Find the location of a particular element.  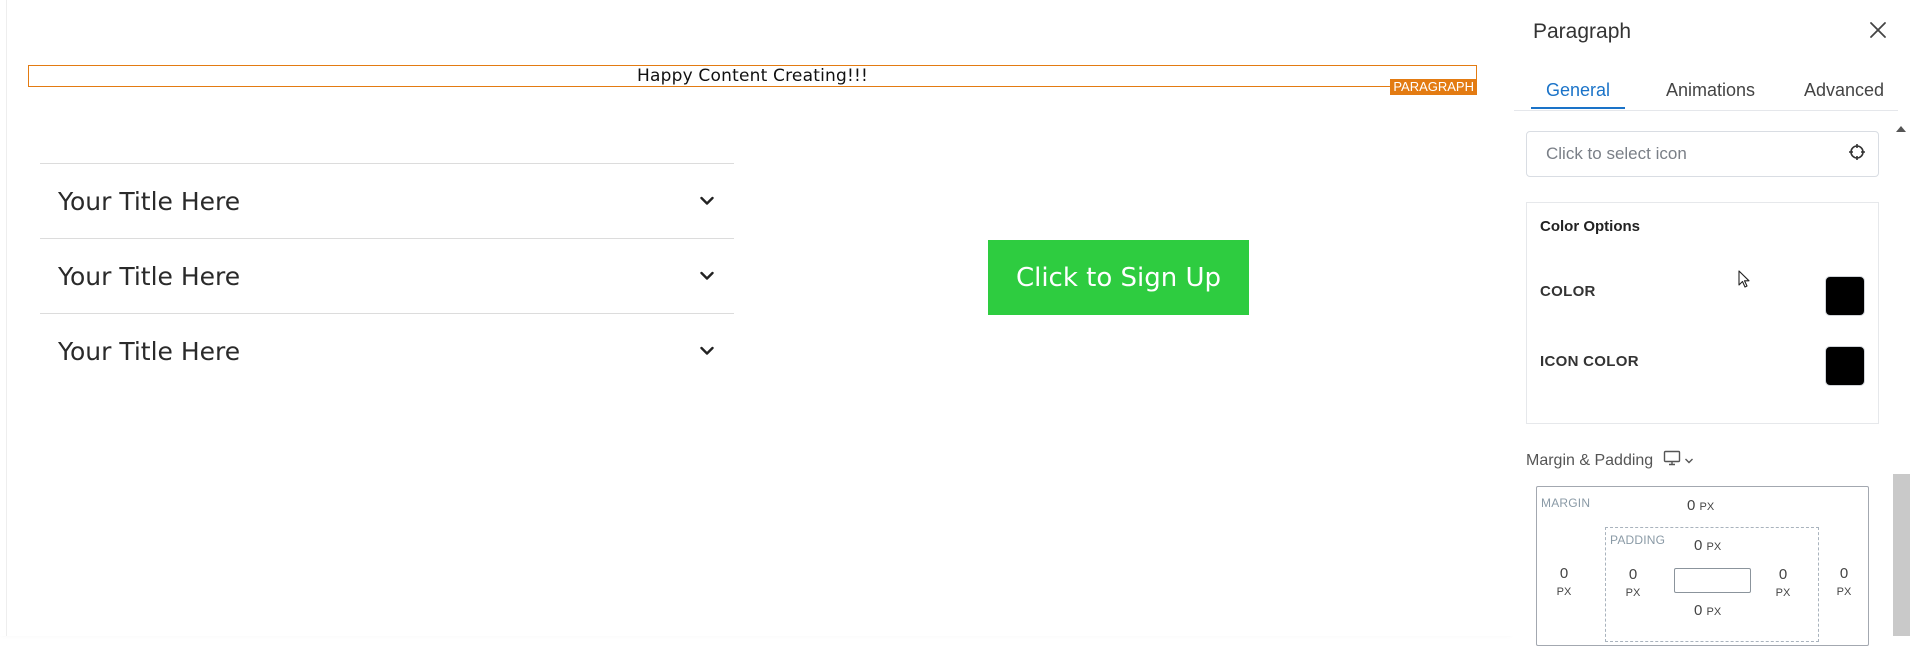

color-options-title: Color Options is located at coordinates (1590, 226).